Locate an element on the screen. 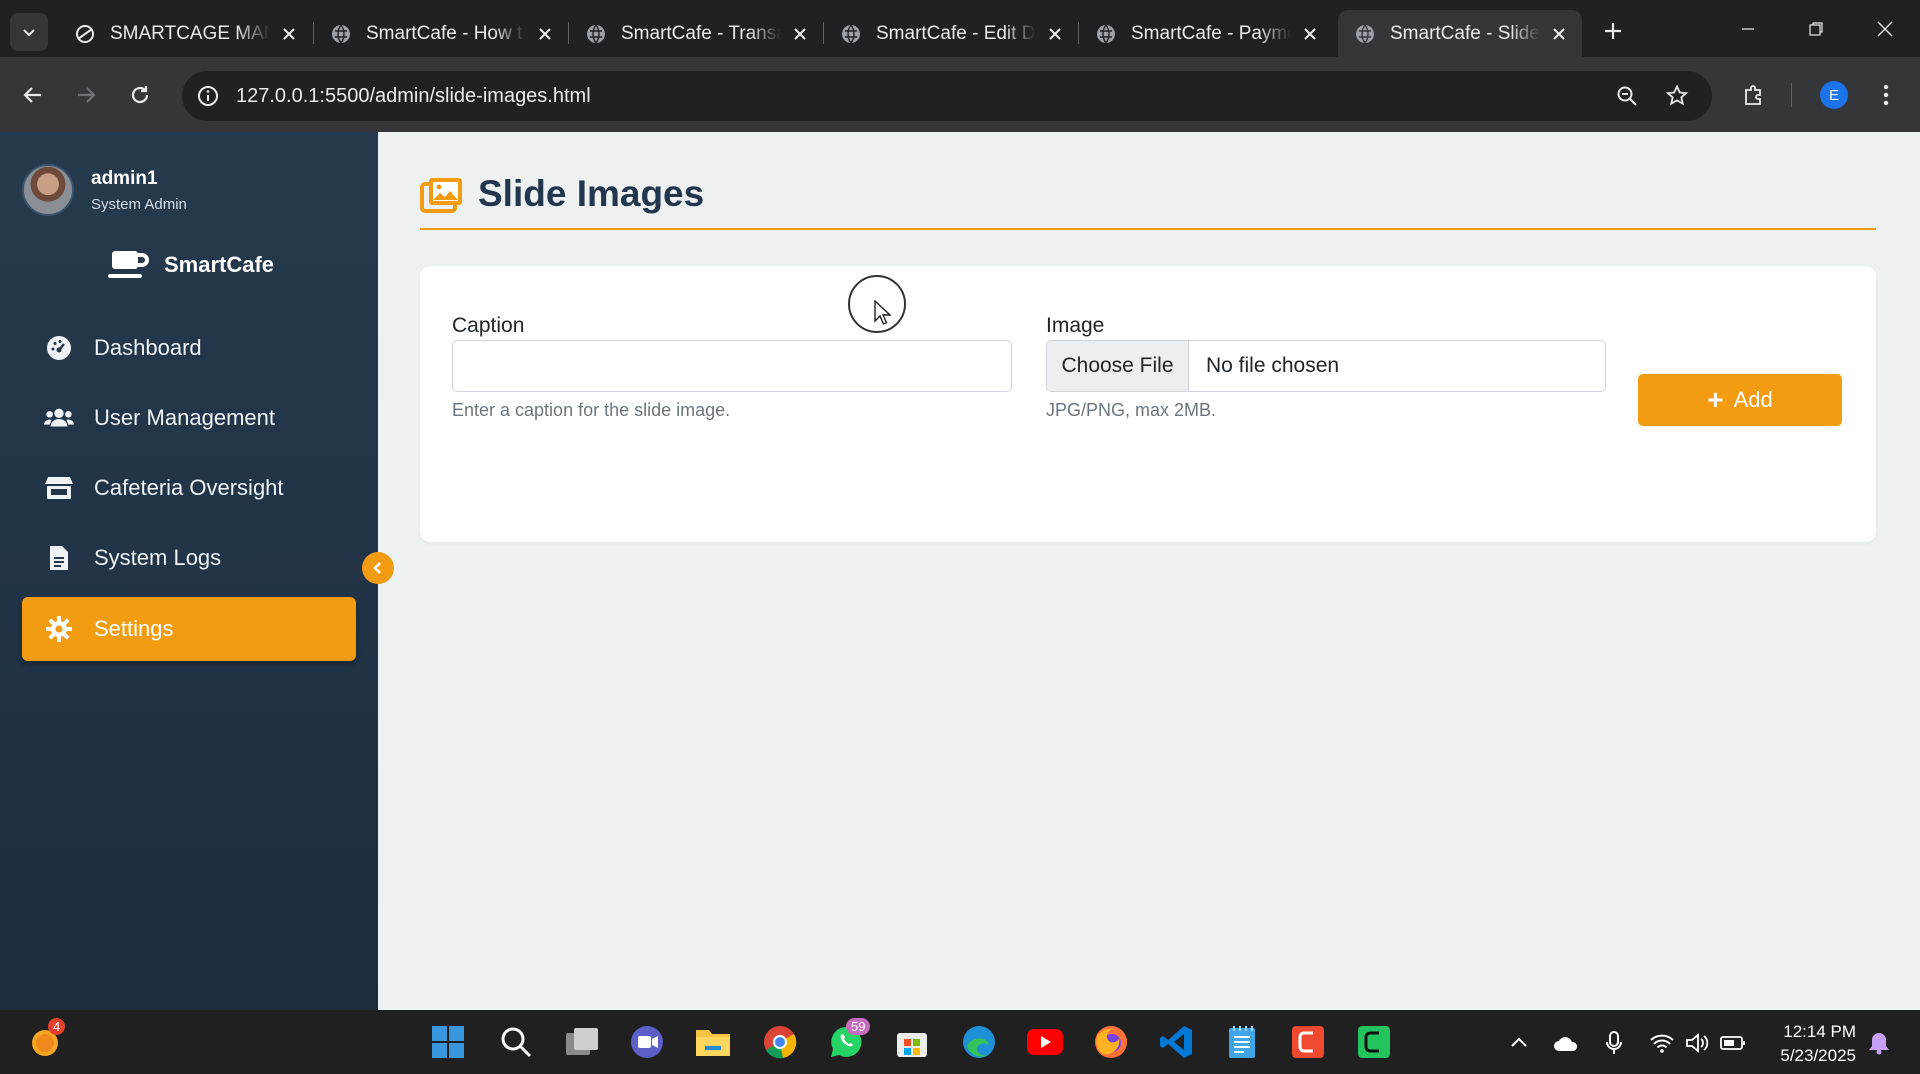 The image size is (1920, 1074). user-name: admin1 is located at coordinates (124, 178).